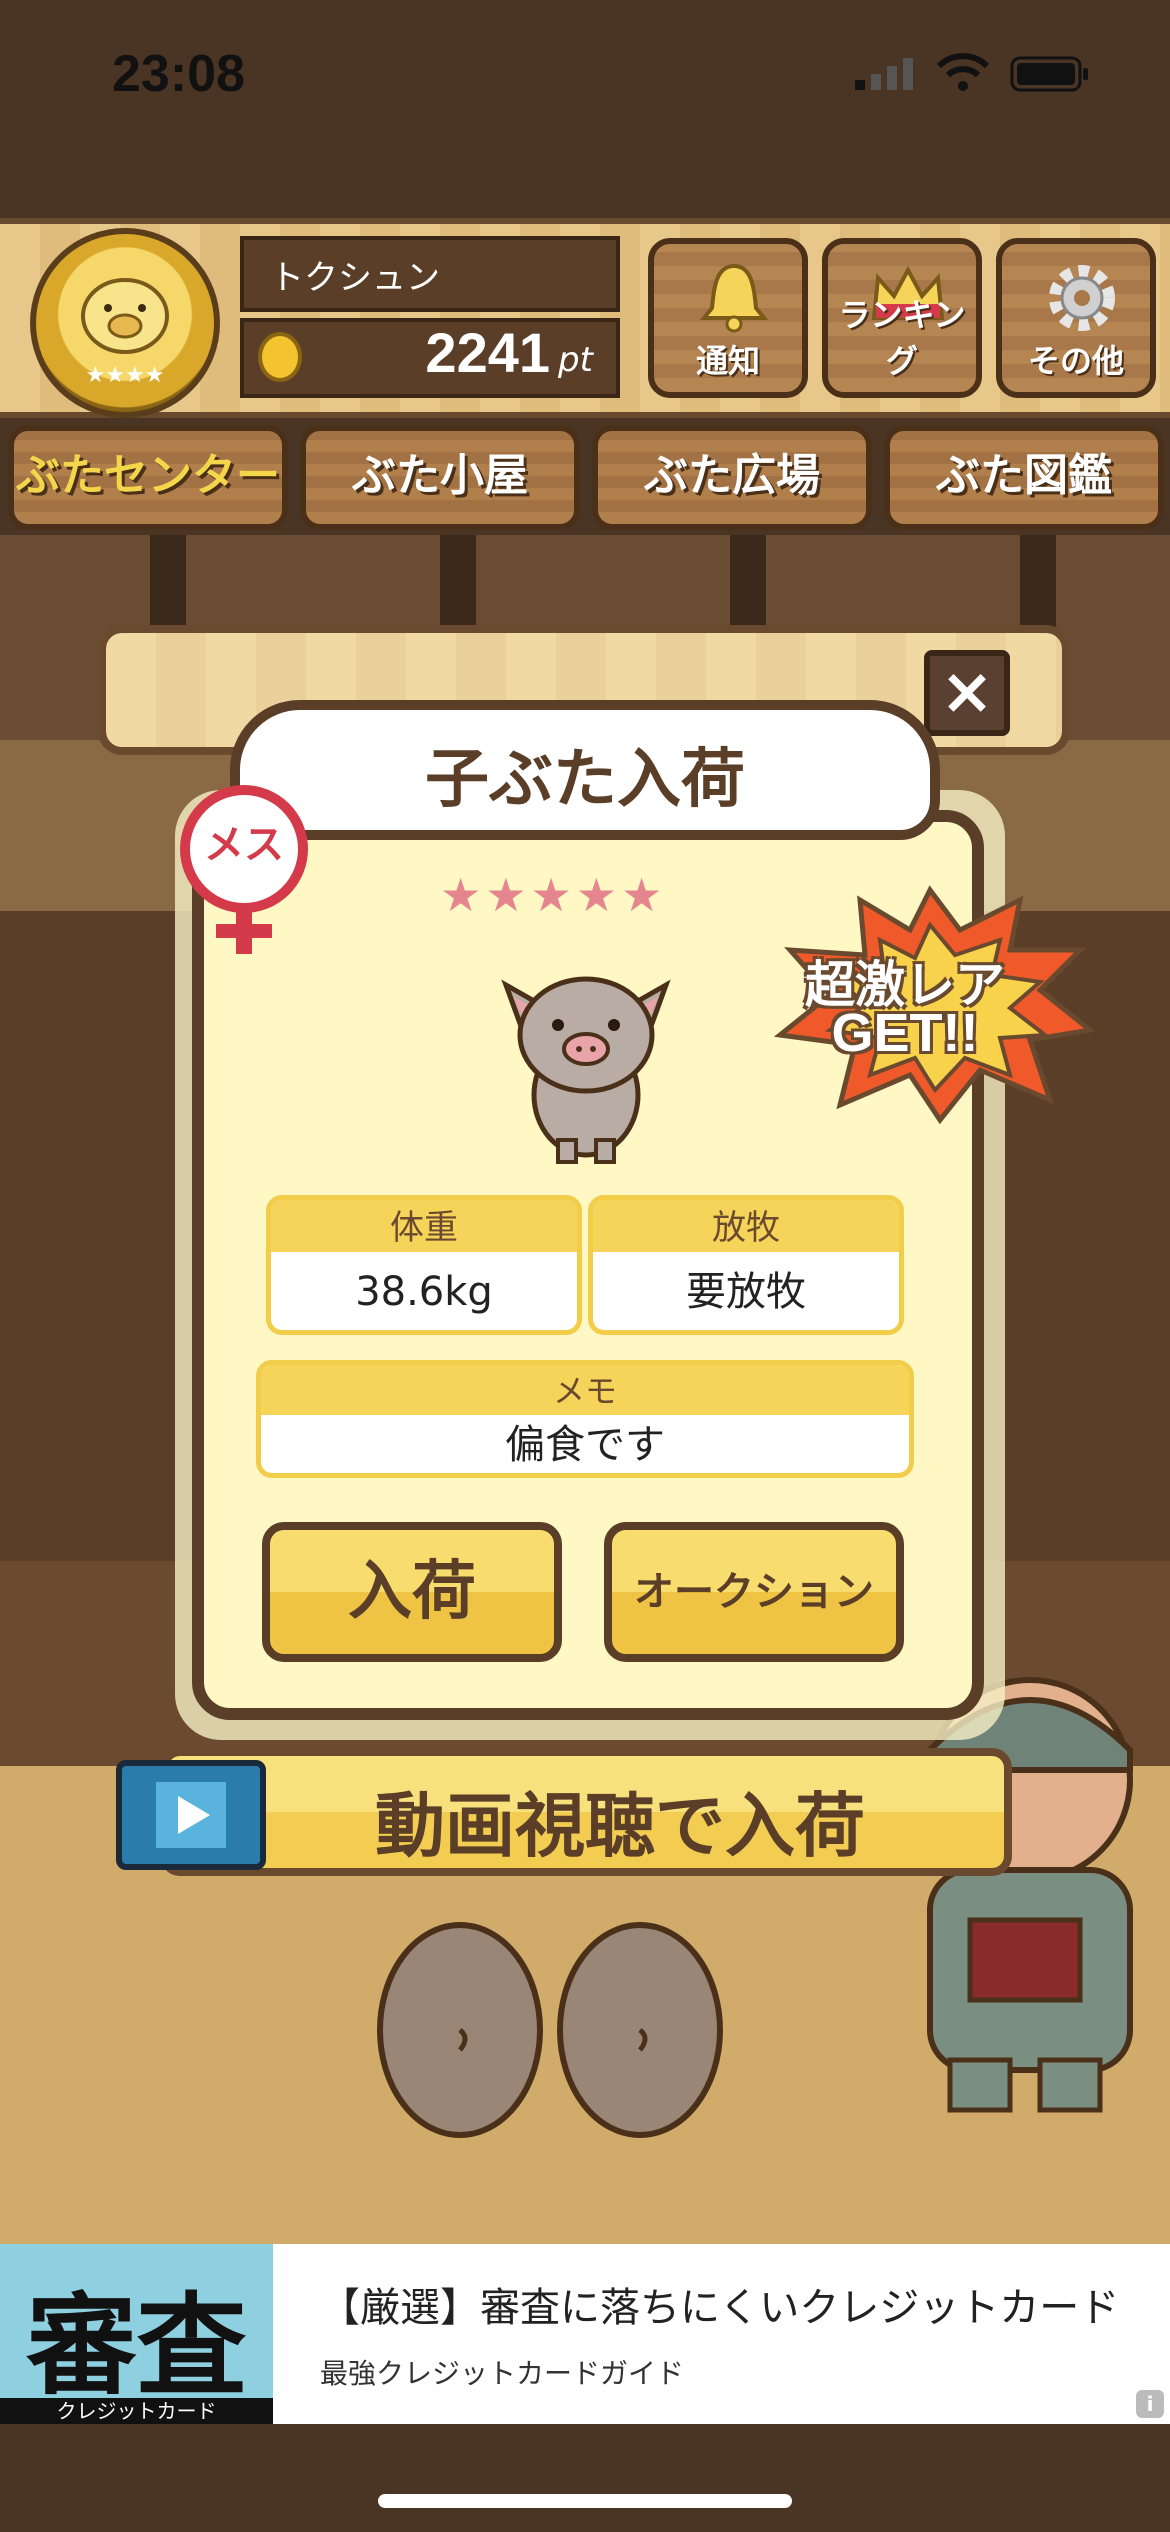  Describe the element at coordinates (1024, 477) in the screenshot. I see `tab-buta-encyclopedia: ぶた図鑑` at that location.